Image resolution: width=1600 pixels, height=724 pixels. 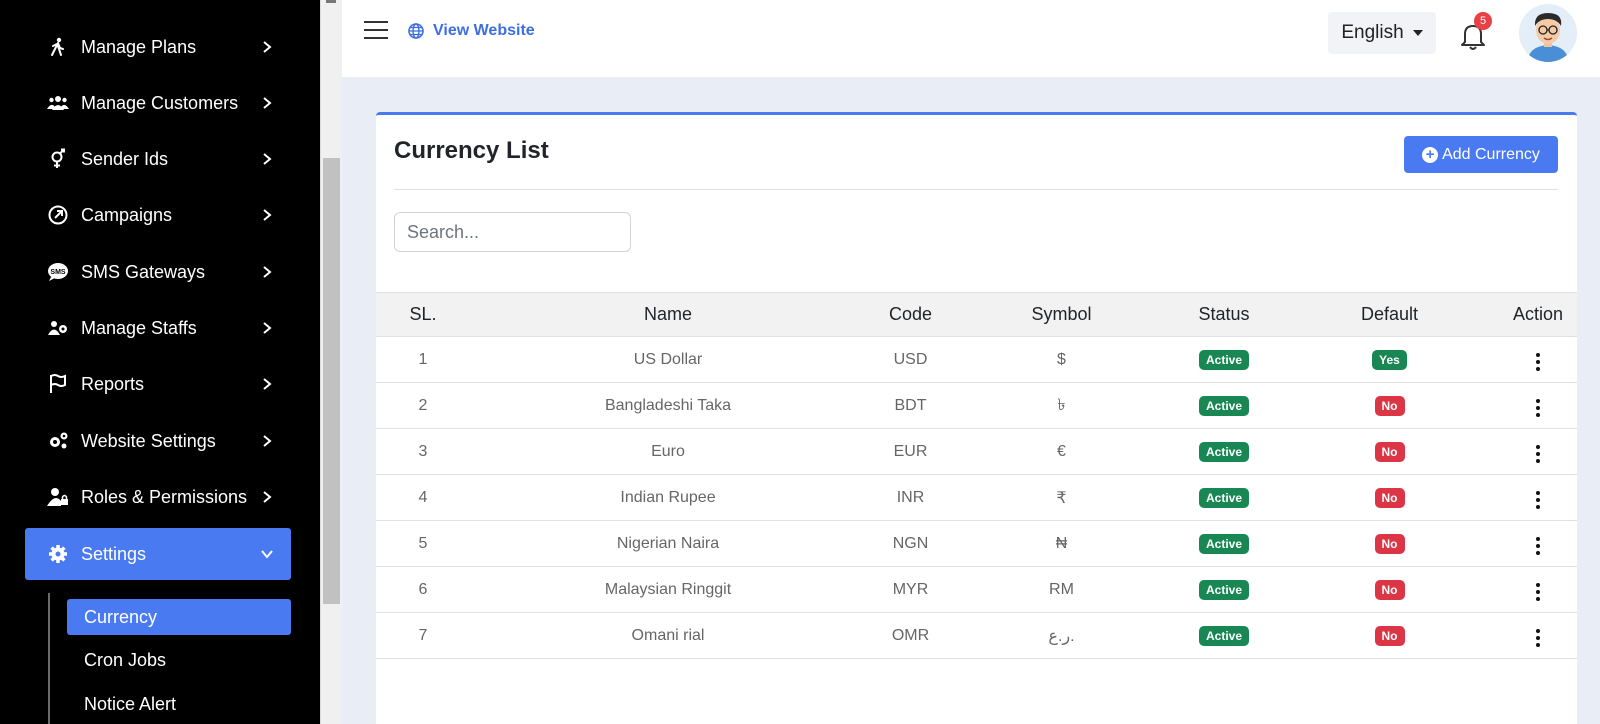 I want to click on sidebar-item-reports: Reports, so click(x=158, y=384).